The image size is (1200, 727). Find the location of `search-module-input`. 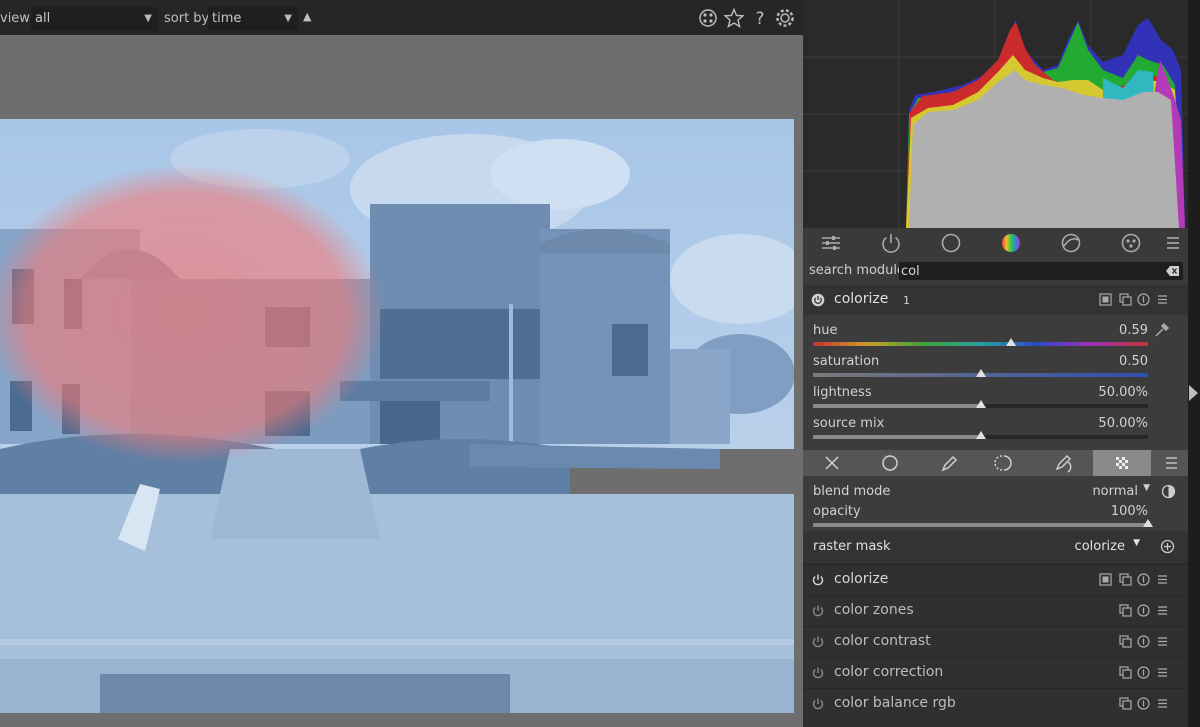

search-module-input is located at coordinates (1041, 271).